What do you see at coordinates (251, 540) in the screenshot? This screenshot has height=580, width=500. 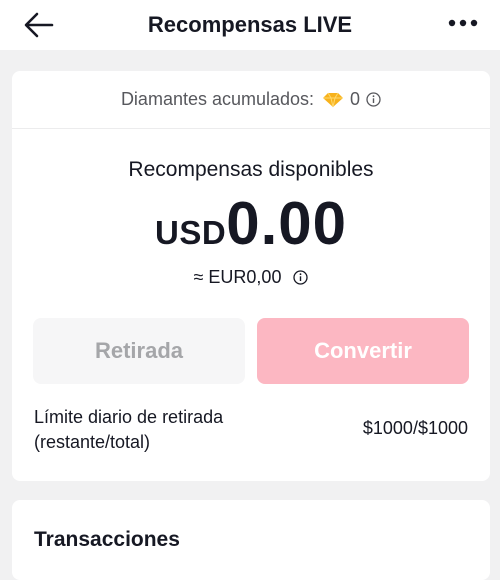 I see `transactions-card: Transacciones` at bounding box center [251, 540].